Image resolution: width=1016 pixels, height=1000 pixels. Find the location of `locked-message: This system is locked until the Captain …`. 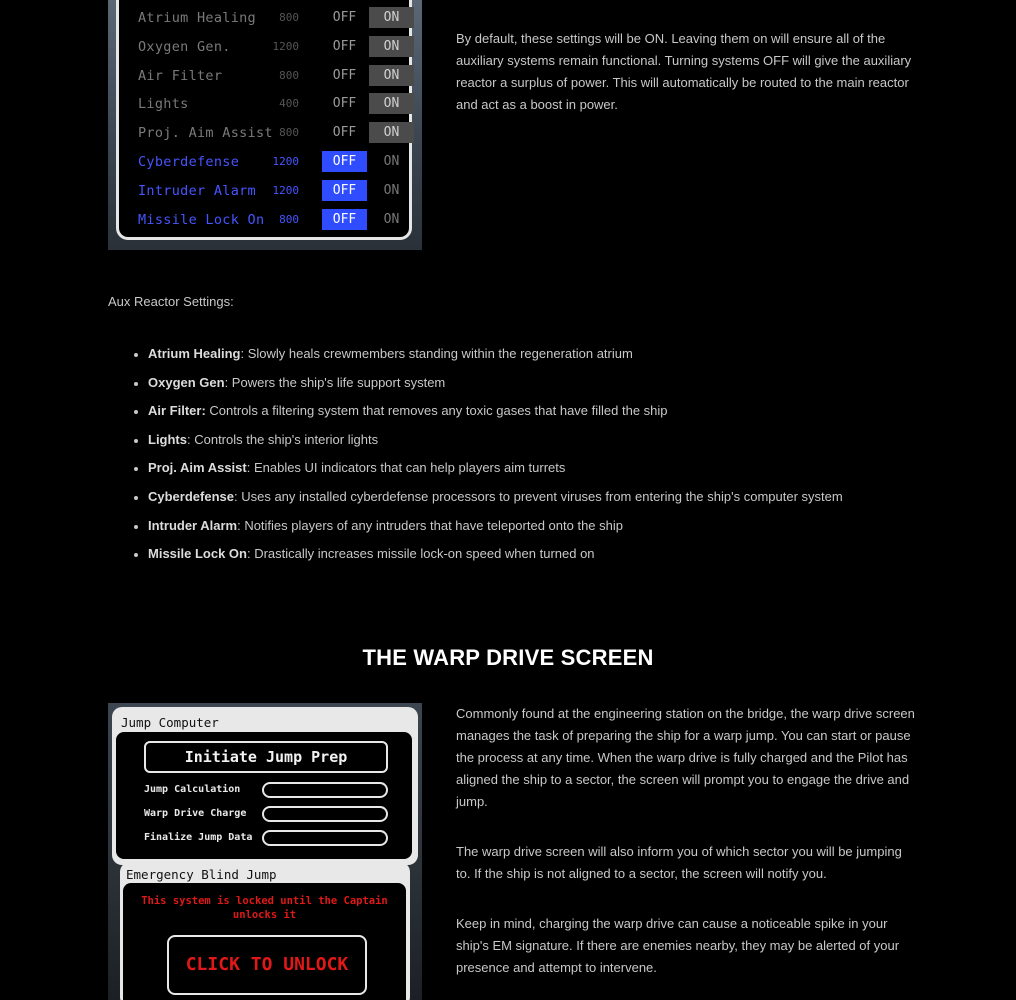

locked-message: This system is locked until the Captain … is located at coordinates (264, 908).